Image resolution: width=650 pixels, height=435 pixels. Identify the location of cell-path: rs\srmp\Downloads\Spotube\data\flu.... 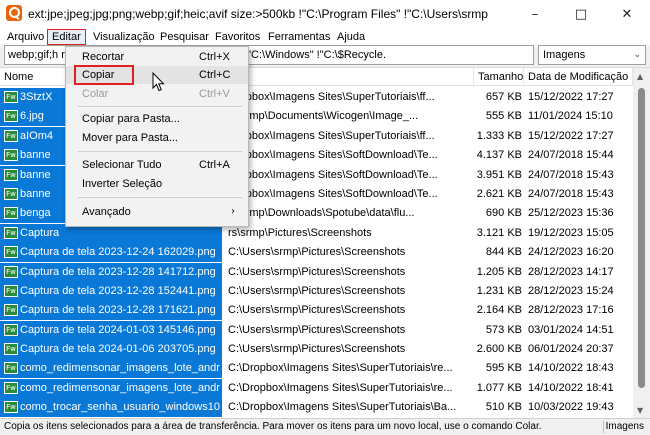
(321, 213).